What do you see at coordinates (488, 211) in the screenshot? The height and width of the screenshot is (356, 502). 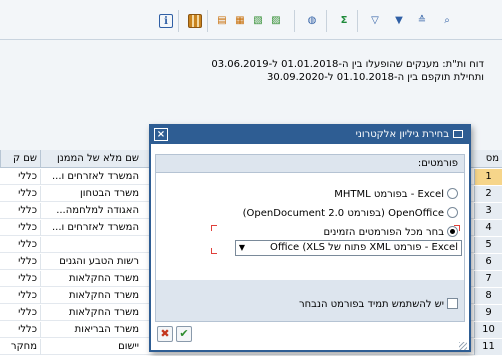 I see `cell-number: 3` at bounding box center [488, 211].